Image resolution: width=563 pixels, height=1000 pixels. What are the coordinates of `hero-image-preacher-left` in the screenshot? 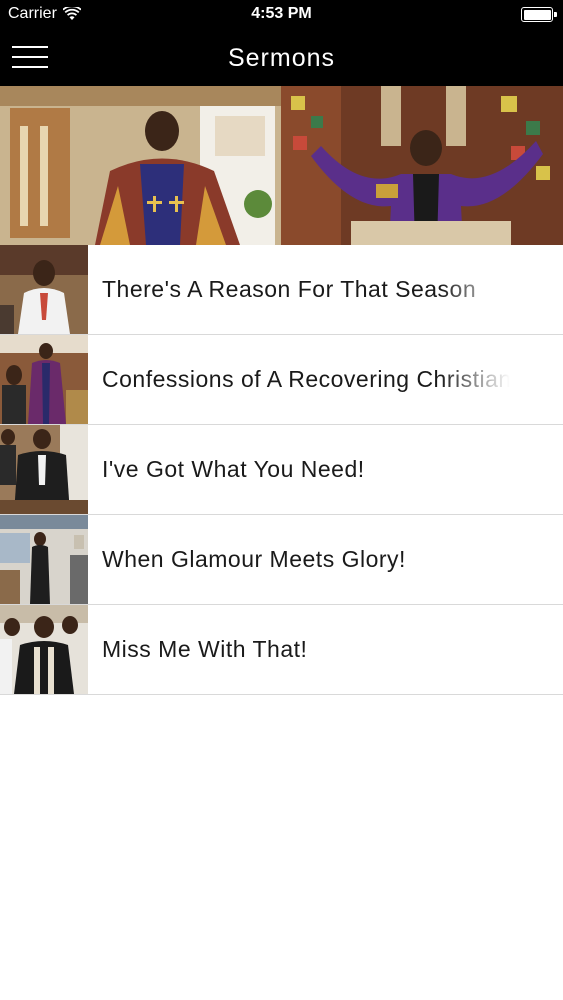 It's located at (140, 165).